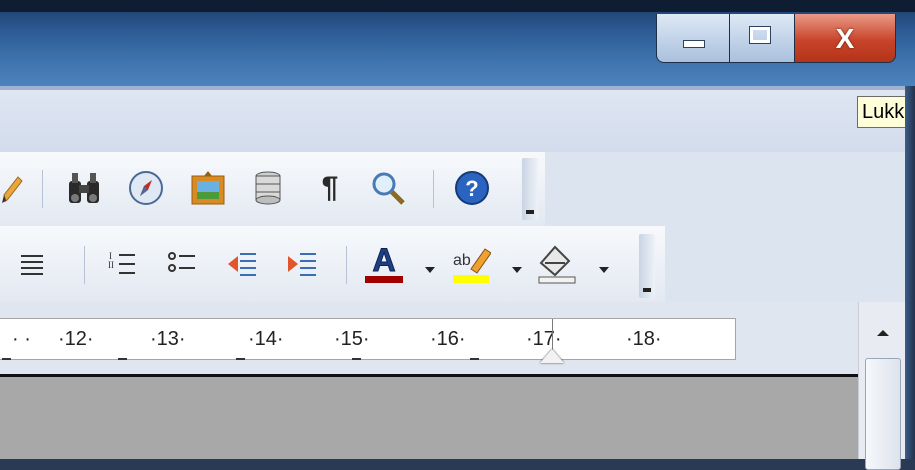 The height and width of the screenshot is (470, 915). I want to click on svg-text: A, so click(383, 260).